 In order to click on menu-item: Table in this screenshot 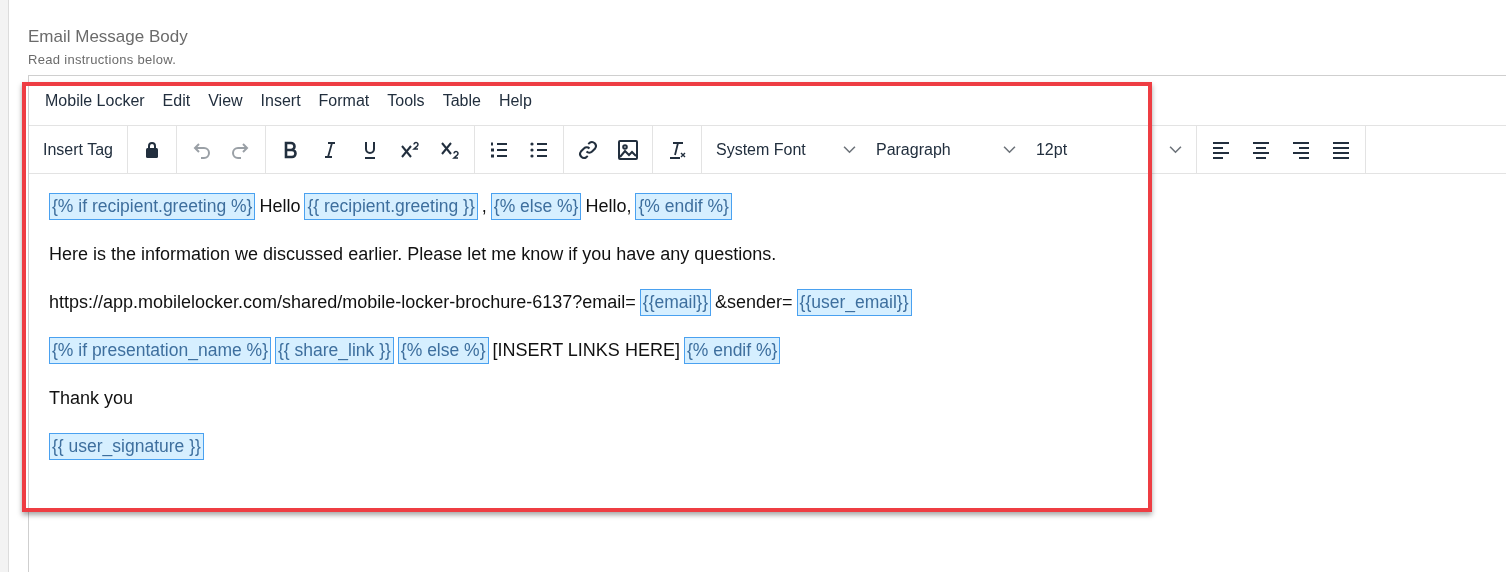, I will do `click(461, 100)`.